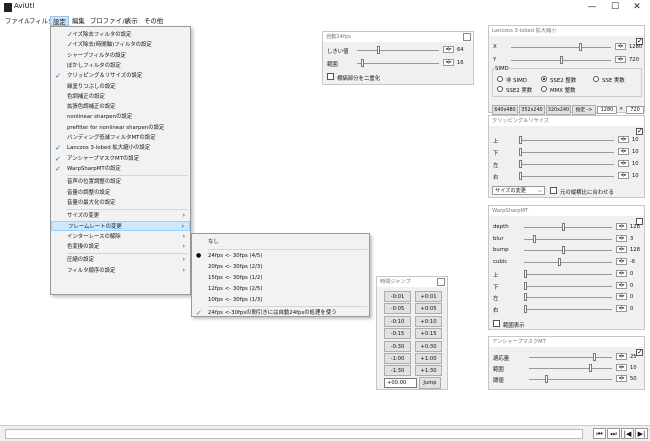  What do you see at coordinates (280, 256) in the screenshot?
I see `framerate-option: ● 24fps <- 30fps (4/5)` at bounding box center [280, 256].